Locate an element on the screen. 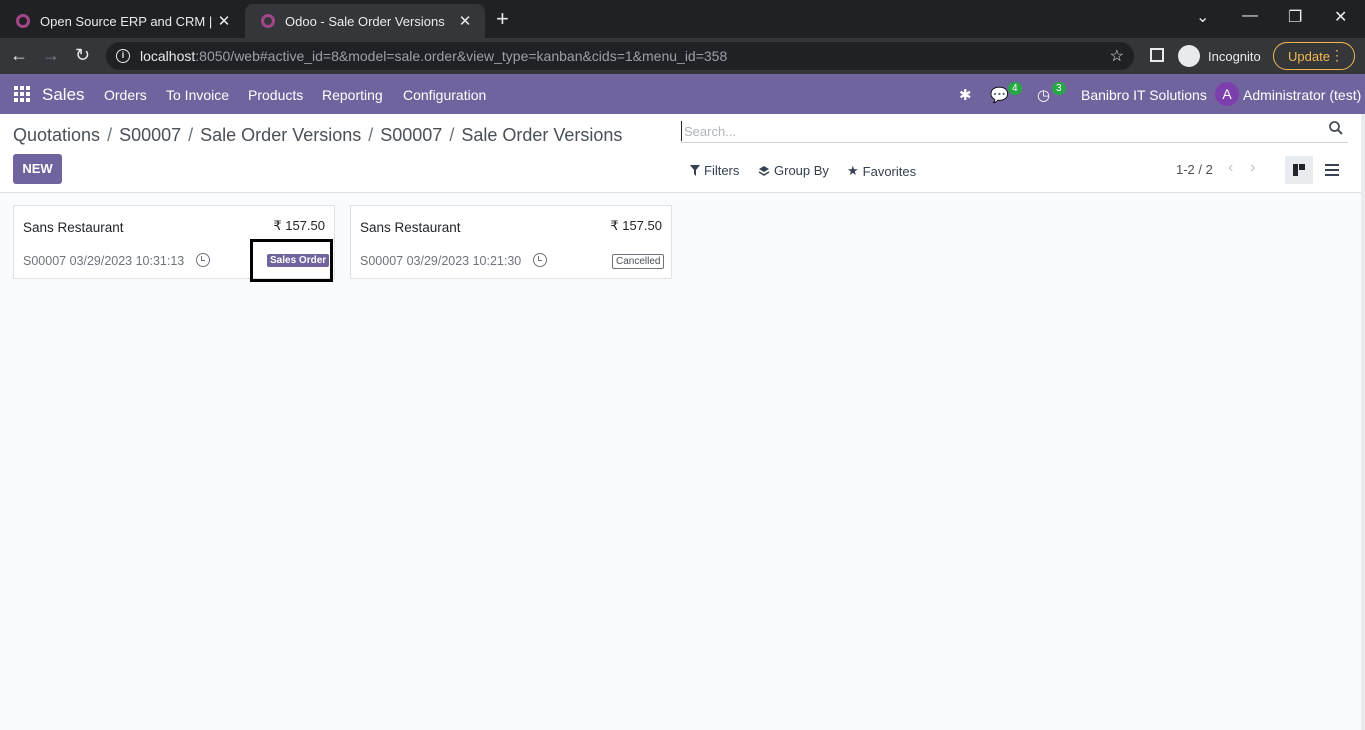  side-panel-icon is located at coordinates (1157, 55).